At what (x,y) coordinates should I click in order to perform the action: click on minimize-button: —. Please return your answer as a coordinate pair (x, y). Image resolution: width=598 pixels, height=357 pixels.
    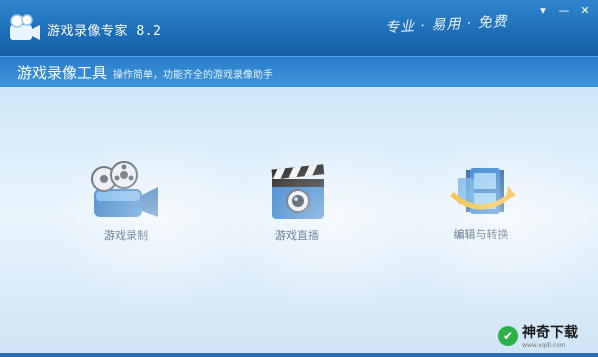
    Looking at the image, I should click on (564, 10).